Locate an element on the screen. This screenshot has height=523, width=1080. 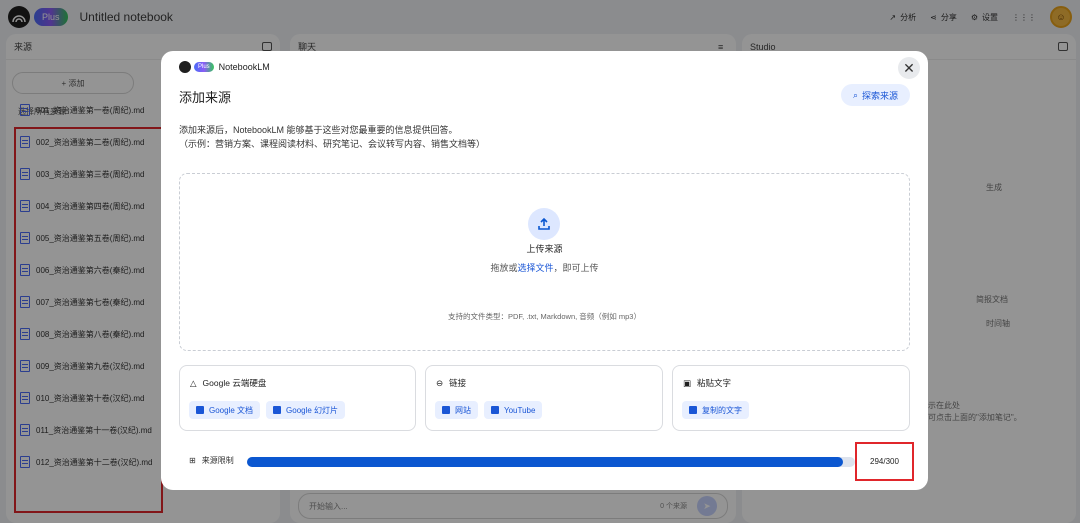
close-button: ✕ is located at coordinates (909, 68).